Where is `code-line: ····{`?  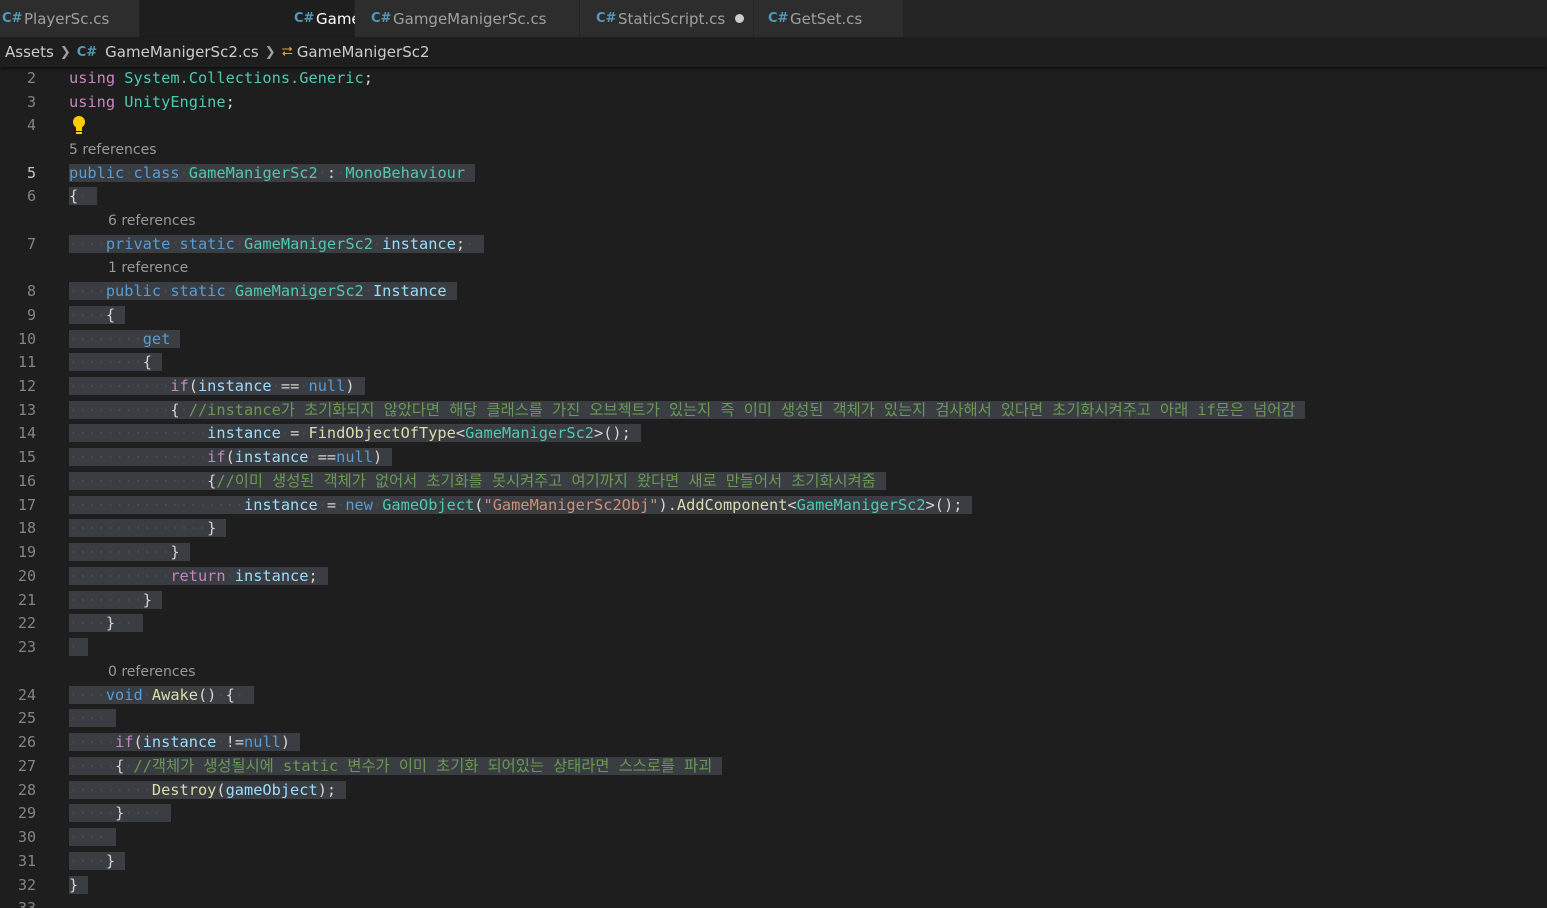
code-line: ····{ is located at coordinates (97, 315).